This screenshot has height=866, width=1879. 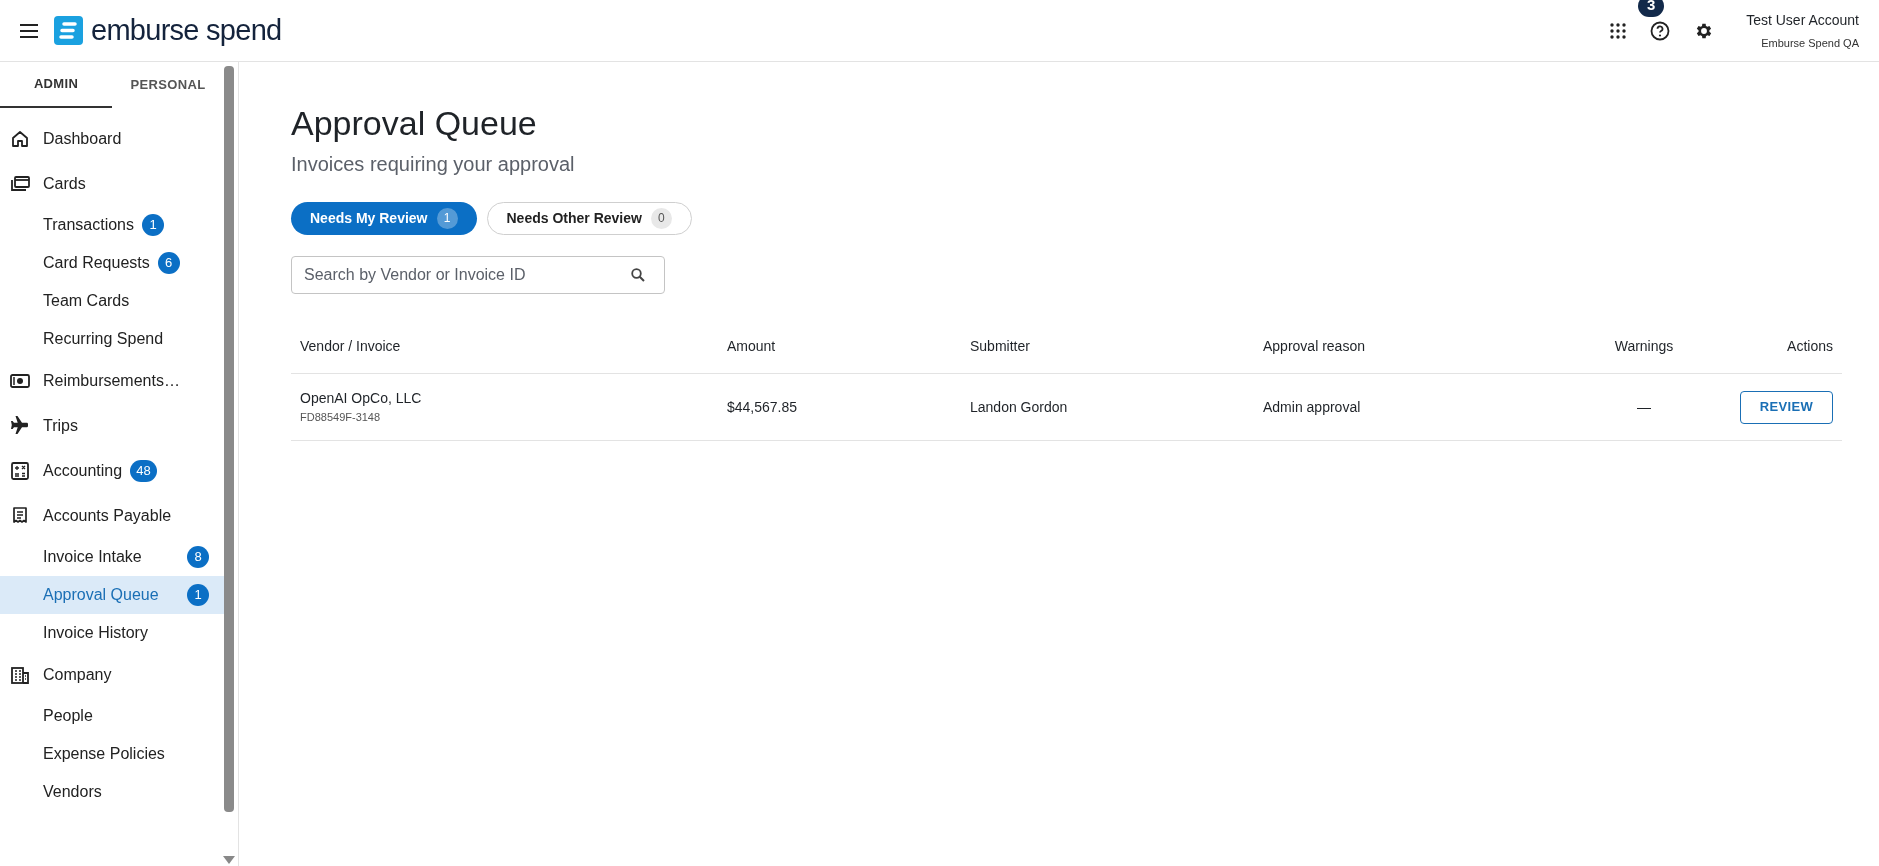 What do you see at coordinates (1019, 406) in the screenshot?
I see `table-cell: Landon Gordon` at bounding box center [1019, 406].